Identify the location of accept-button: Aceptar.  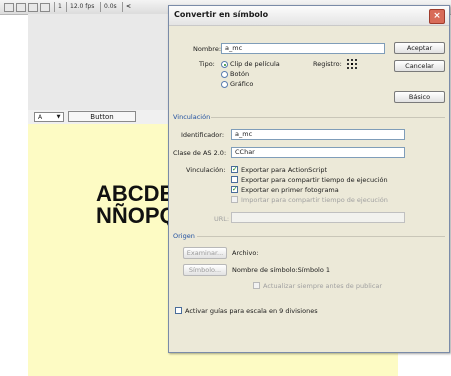
(419, 48).